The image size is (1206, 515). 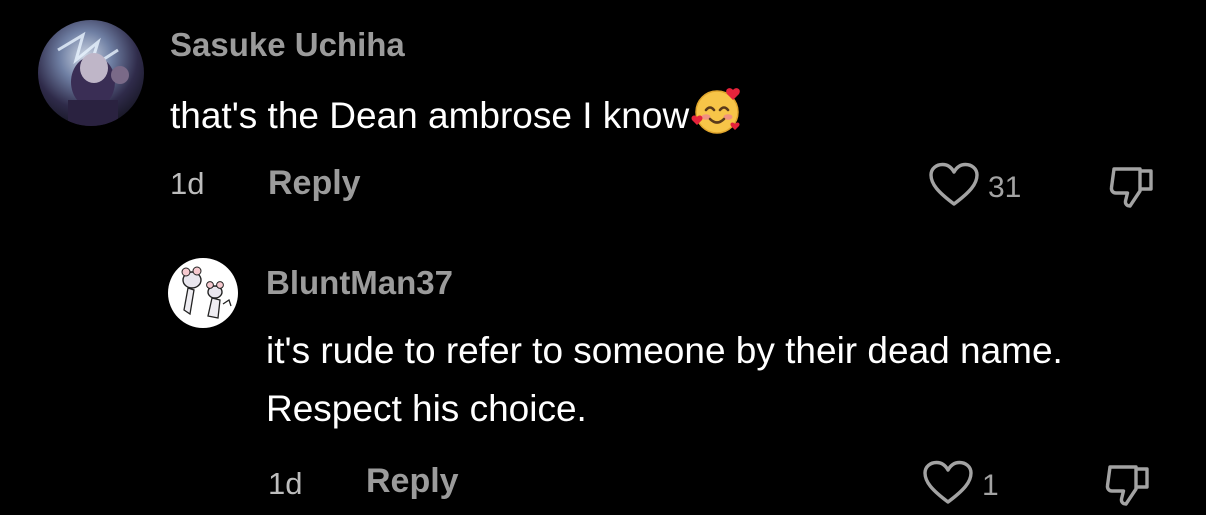 I want to click on comment-timestamp: 1d, so click(x=187, y=183).